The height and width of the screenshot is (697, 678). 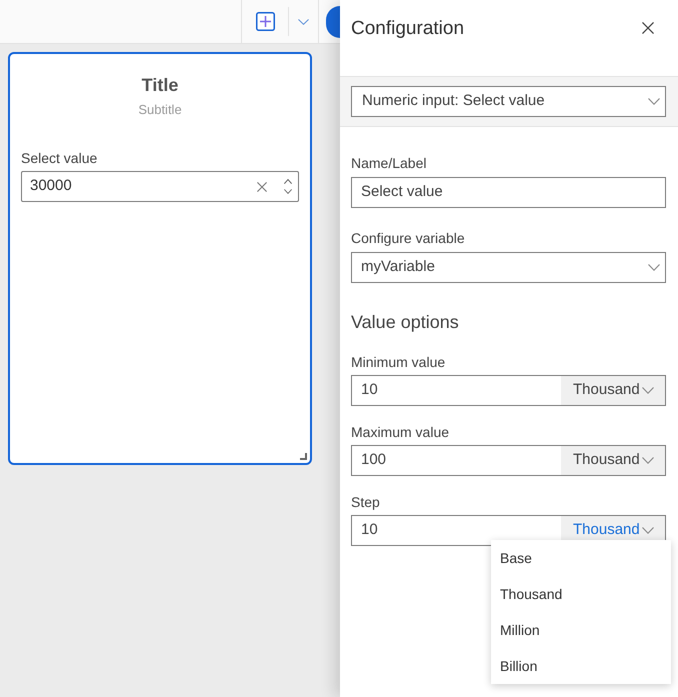 I want to click on panel-title: Configuration, so click(x=407, y=29).